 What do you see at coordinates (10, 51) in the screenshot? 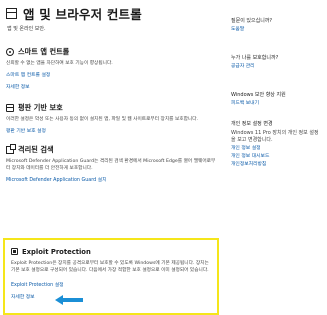
I see `app-control-icon` at bounding box center [10, 51].